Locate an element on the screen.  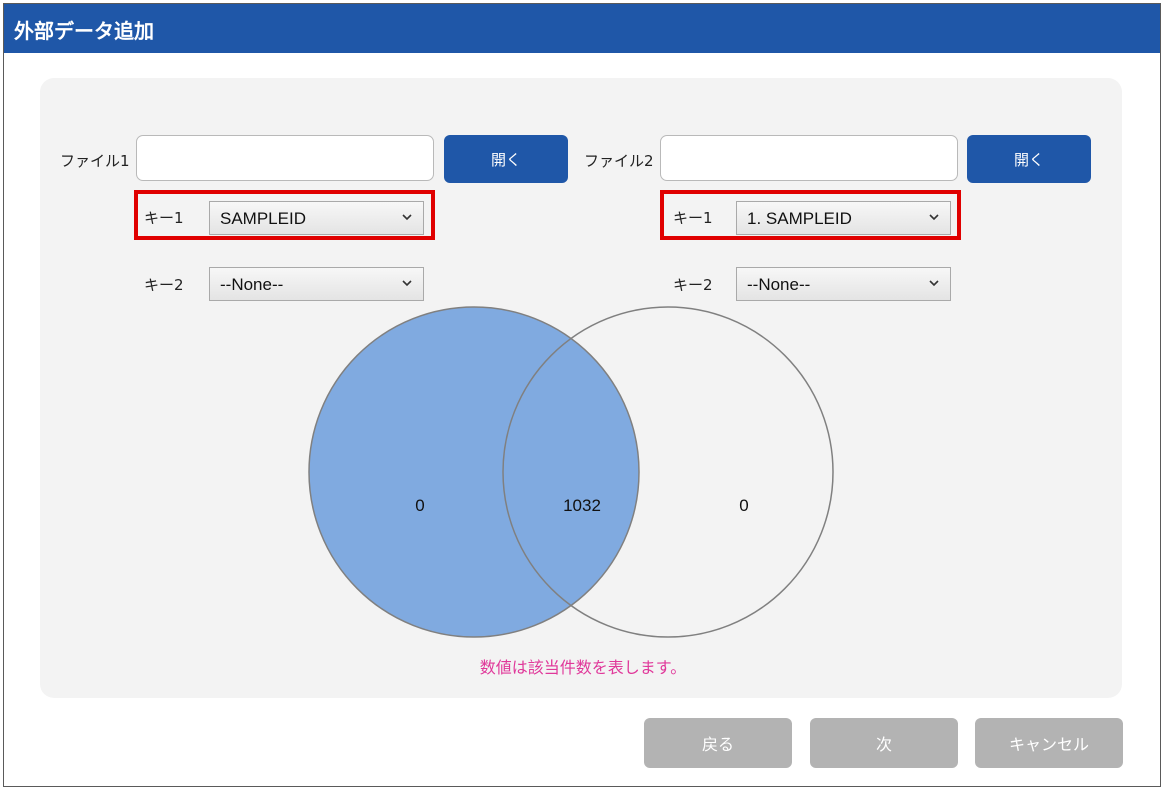
cancel-button: キャンセル is located at coordinates (1049, 743).